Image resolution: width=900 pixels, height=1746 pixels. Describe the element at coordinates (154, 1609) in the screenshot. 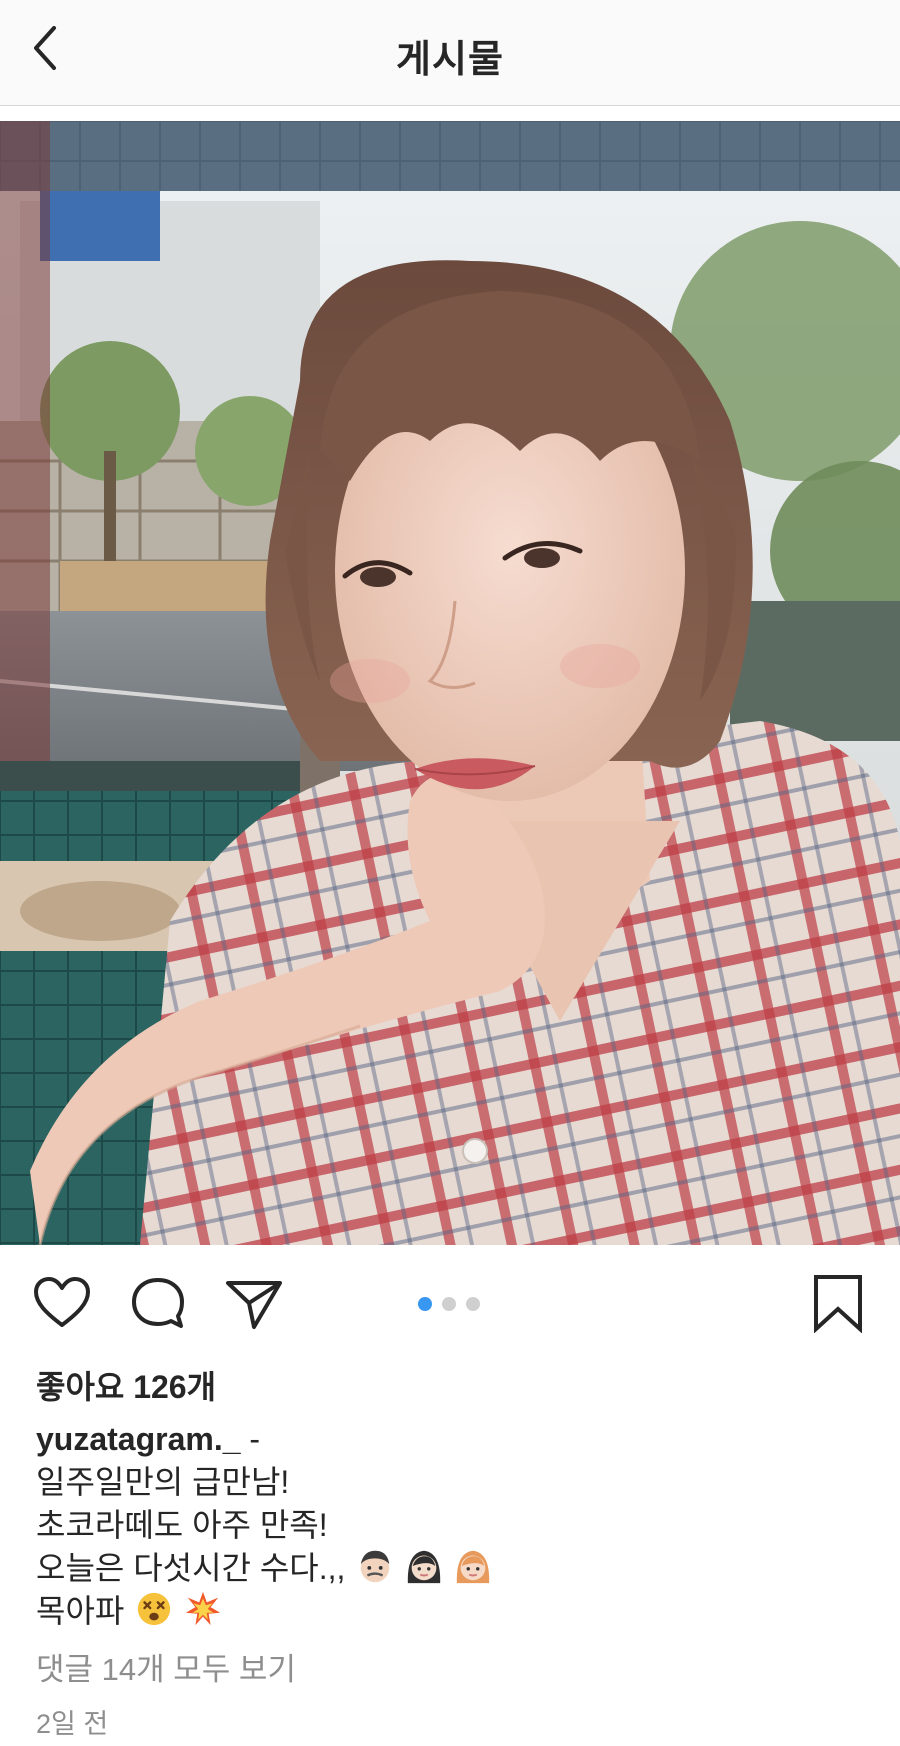

I see `dizzy-face-emoji` at that location.